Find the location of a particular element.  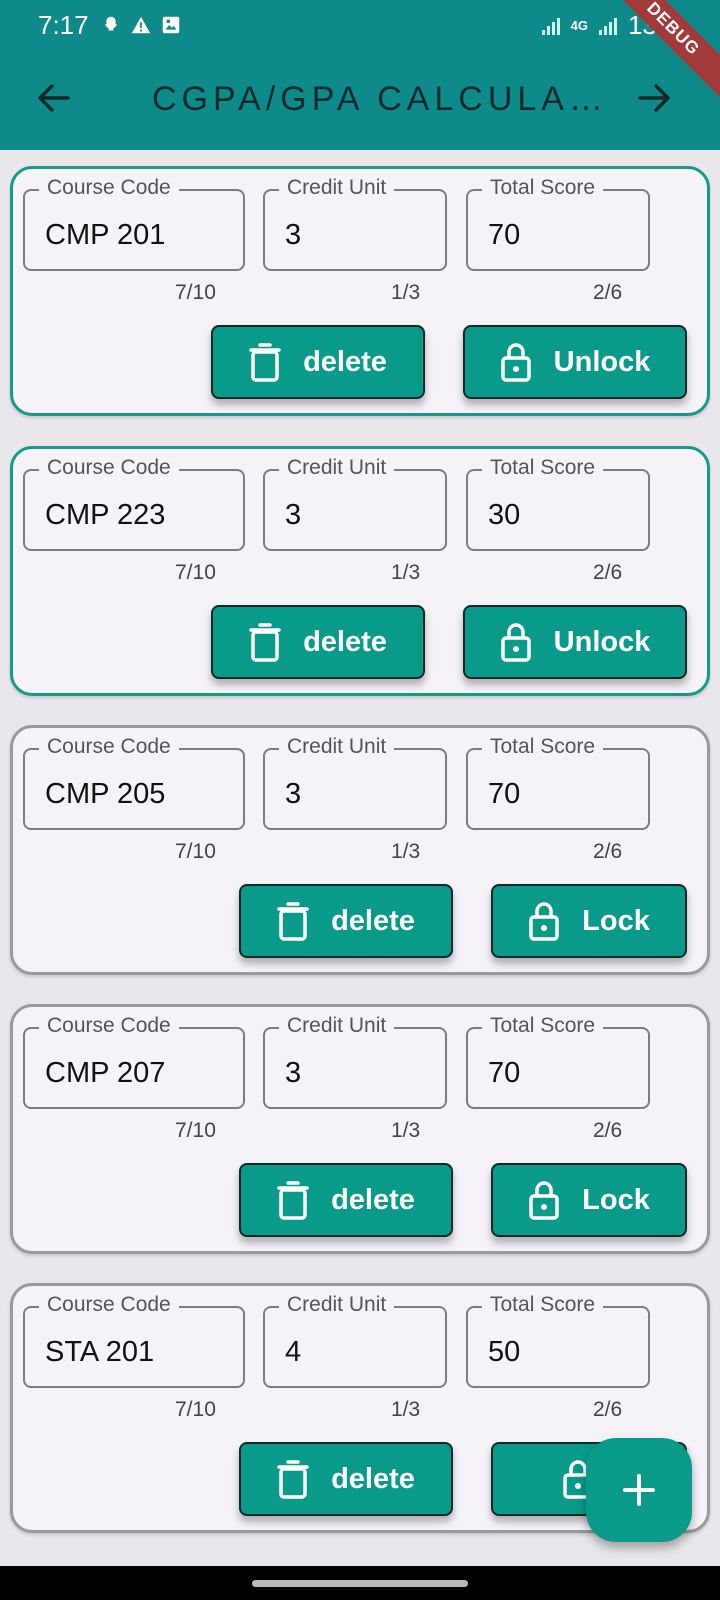

course-code-field: Course Code CMP 201 is located at coordinates (134, 223).